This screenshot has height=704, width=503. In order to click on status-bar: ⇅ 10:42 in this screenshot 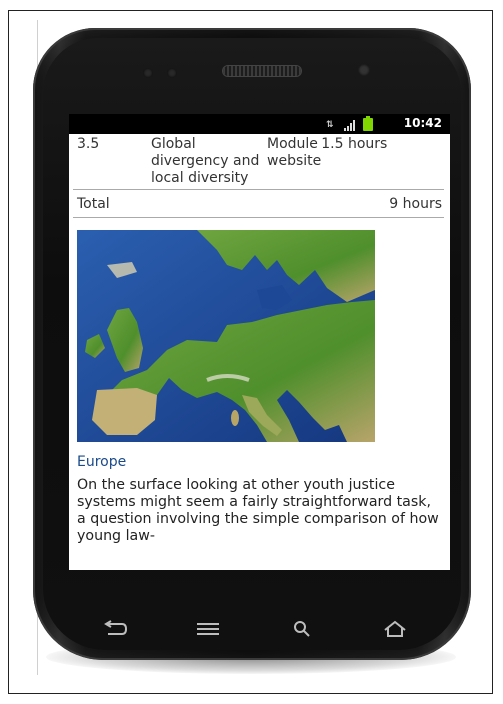, I will do `click(259, 124)`.